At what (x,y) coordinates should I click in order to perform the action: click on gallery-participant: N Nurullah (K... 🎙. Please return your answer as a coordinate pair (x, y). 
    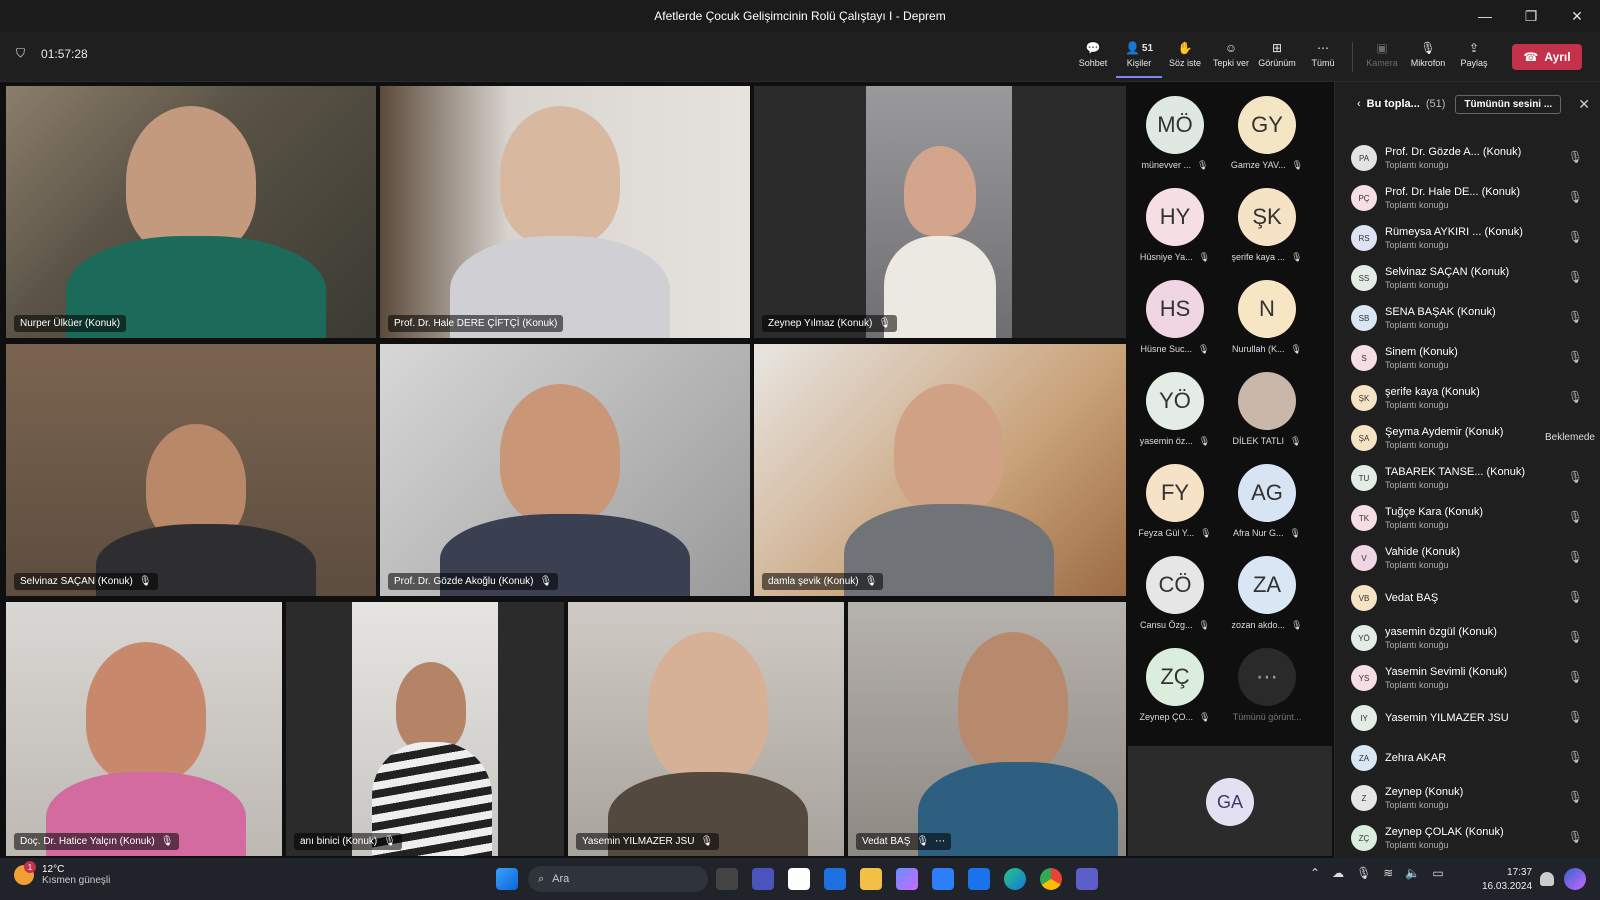
    Looking at the image, I should click on (1267, 313).